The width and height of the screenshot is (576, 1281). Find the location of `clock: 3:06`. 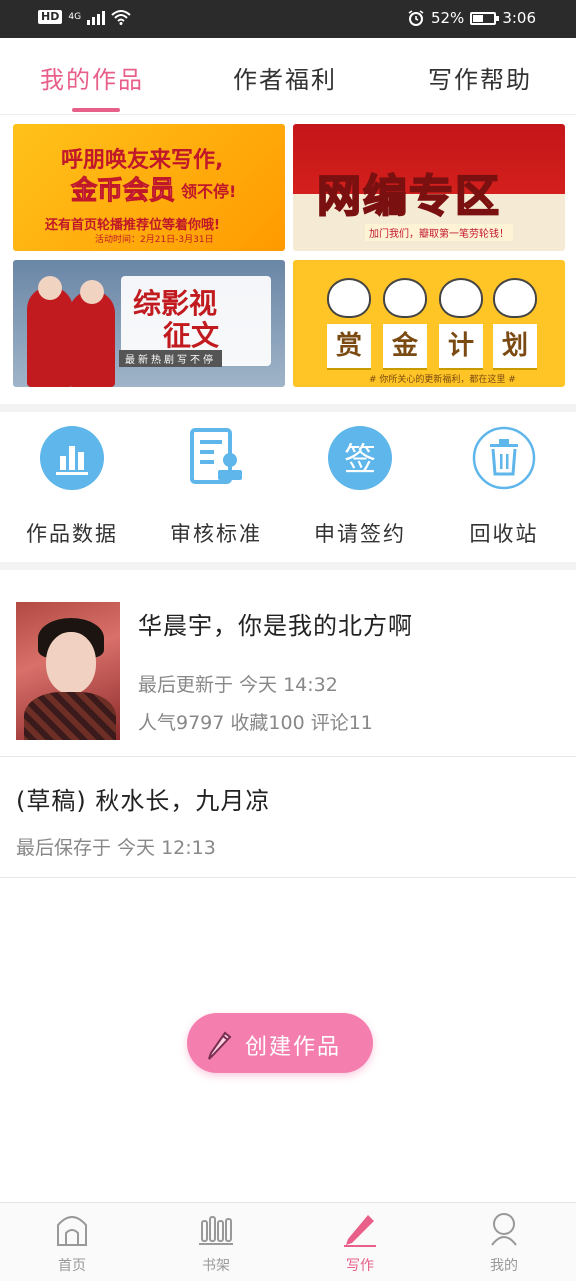

clock: 3:06 is located at coordinates (519, 18).